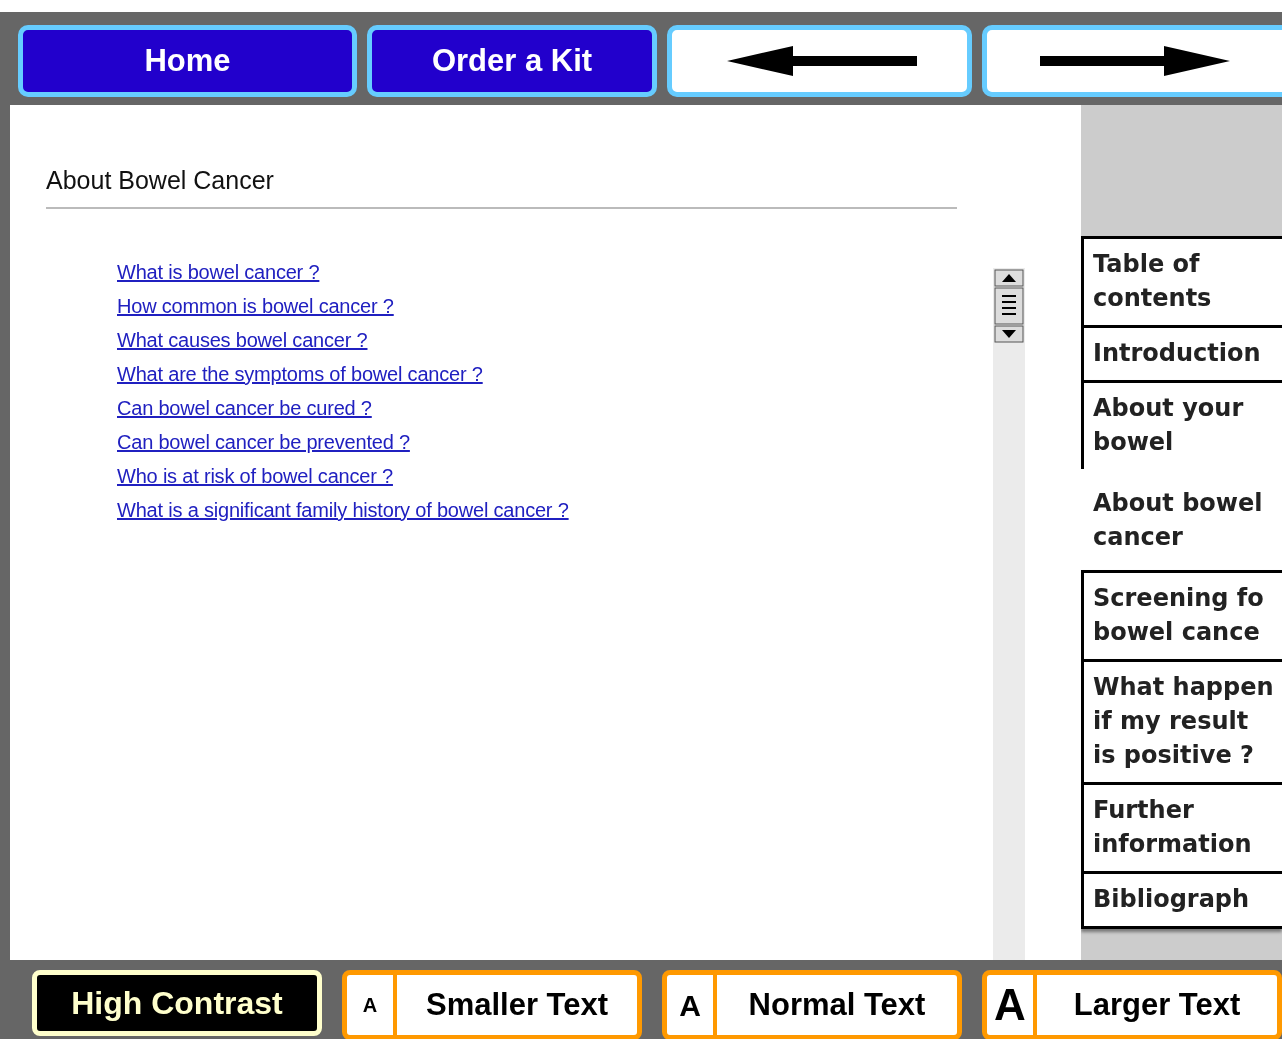 The image size is (1282, 1039). What do you see at coordinates (819, 61) in the screenshot?
I see `back-button` at bounding box center [819, 61].